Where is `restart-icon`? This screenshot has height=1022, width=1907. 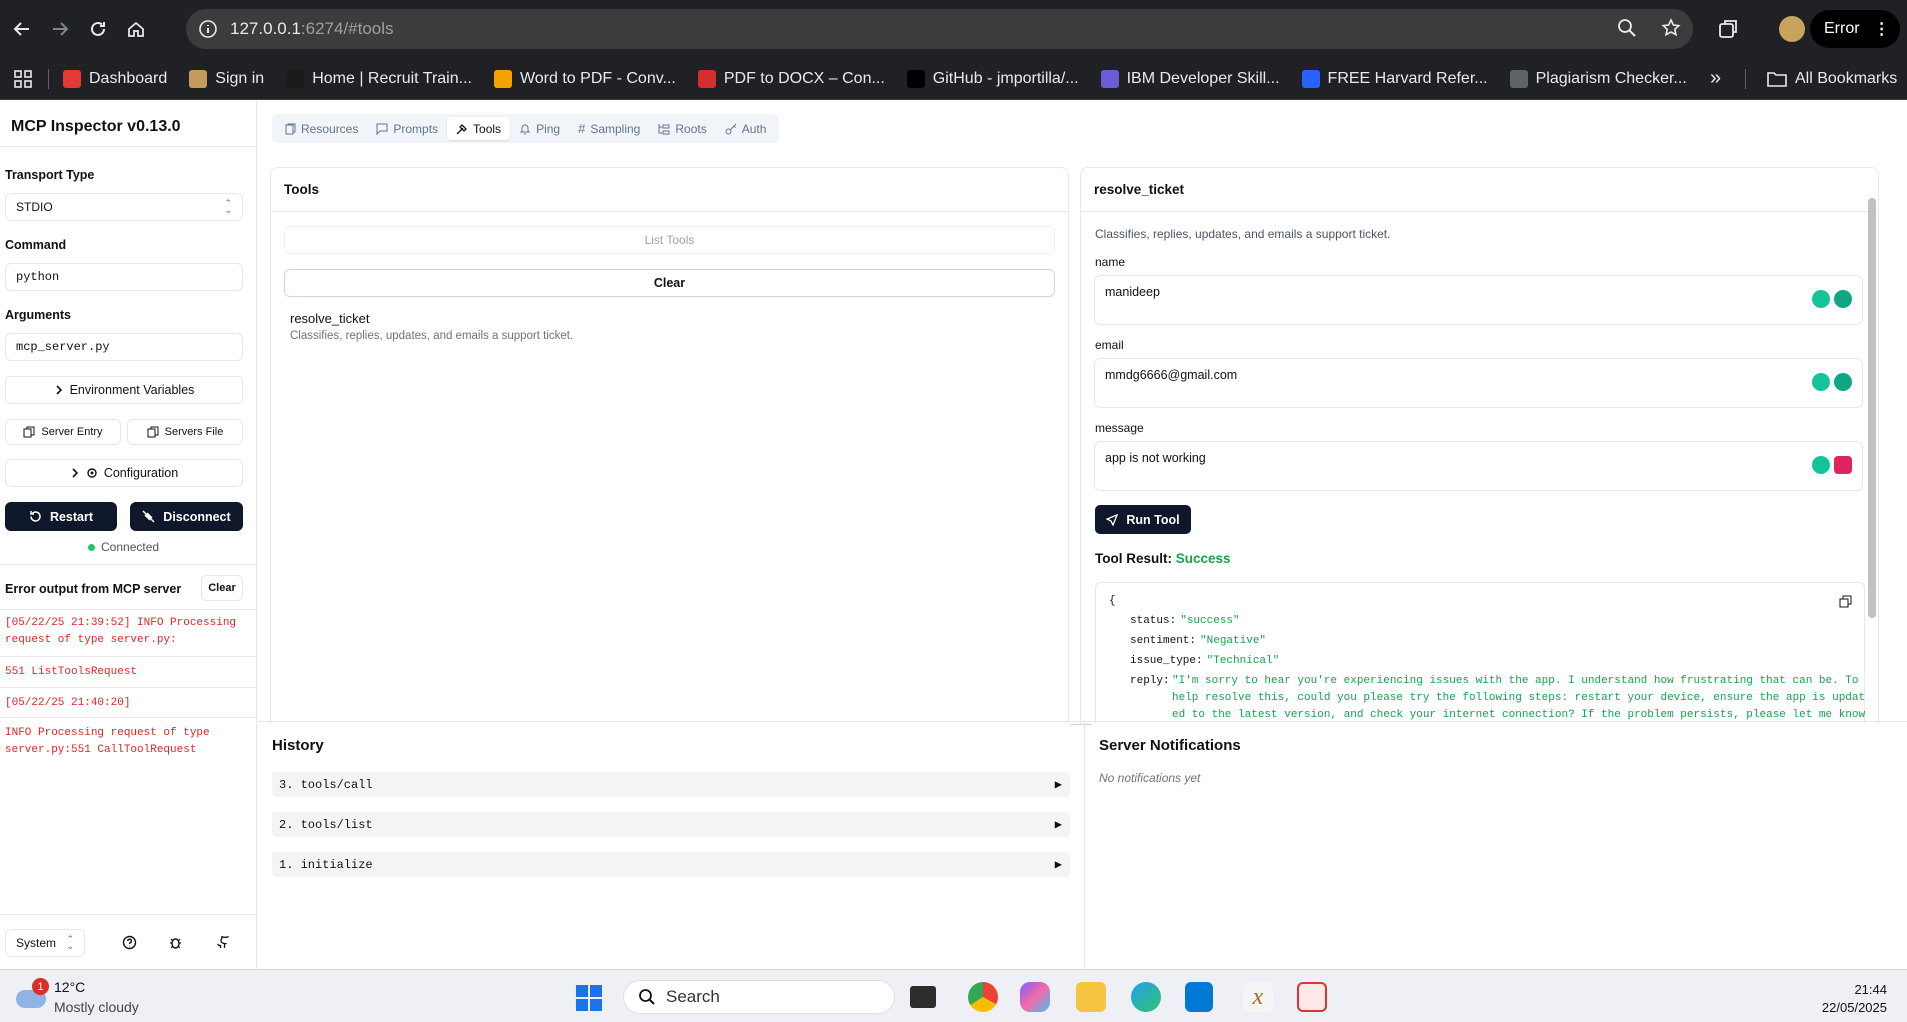 restart-icon is located at coordinates (35, 516).